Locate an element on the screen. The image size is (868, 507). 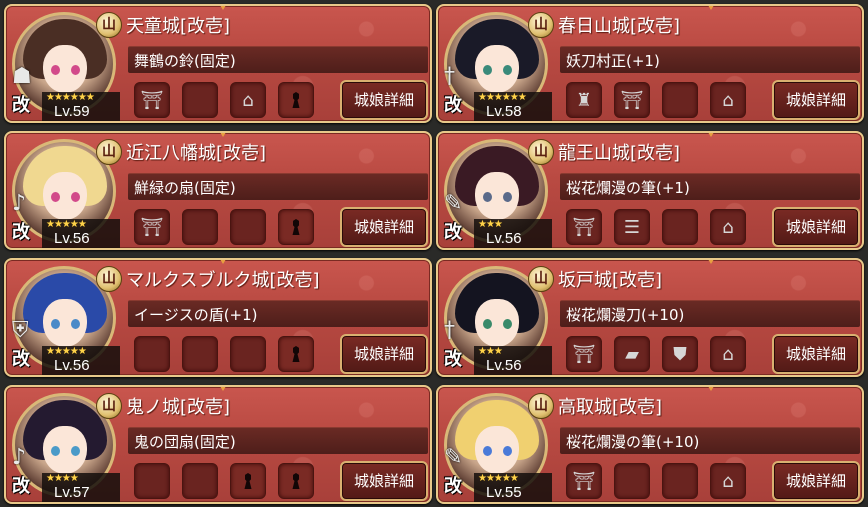
castle-name: マルクスブルク城[改壱] is located at coordinates (223, 280).